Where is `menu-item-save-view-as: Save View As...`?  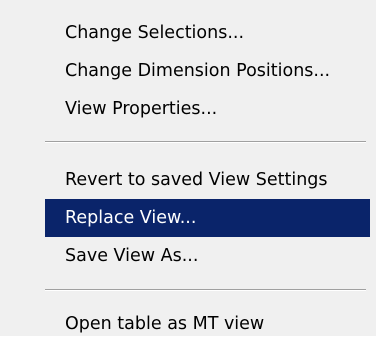 menu-item-save-view-as: Save View As... is located at coordinates (207, 256).